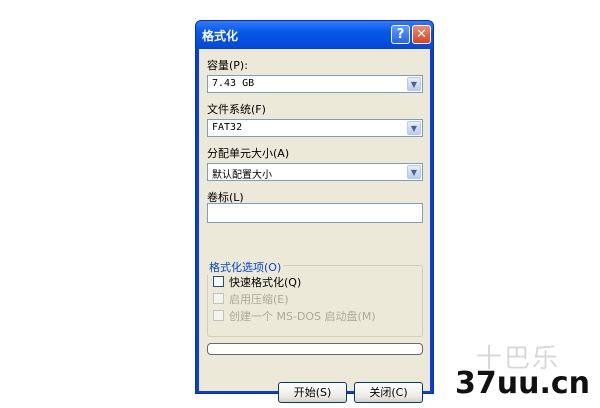 This screenshot has width=600, height=408. What do you see at coordinates (236, 109) in the screenshot?
I see `filesystem-label: 文件系统(F)` at bounding box center [236, 109].